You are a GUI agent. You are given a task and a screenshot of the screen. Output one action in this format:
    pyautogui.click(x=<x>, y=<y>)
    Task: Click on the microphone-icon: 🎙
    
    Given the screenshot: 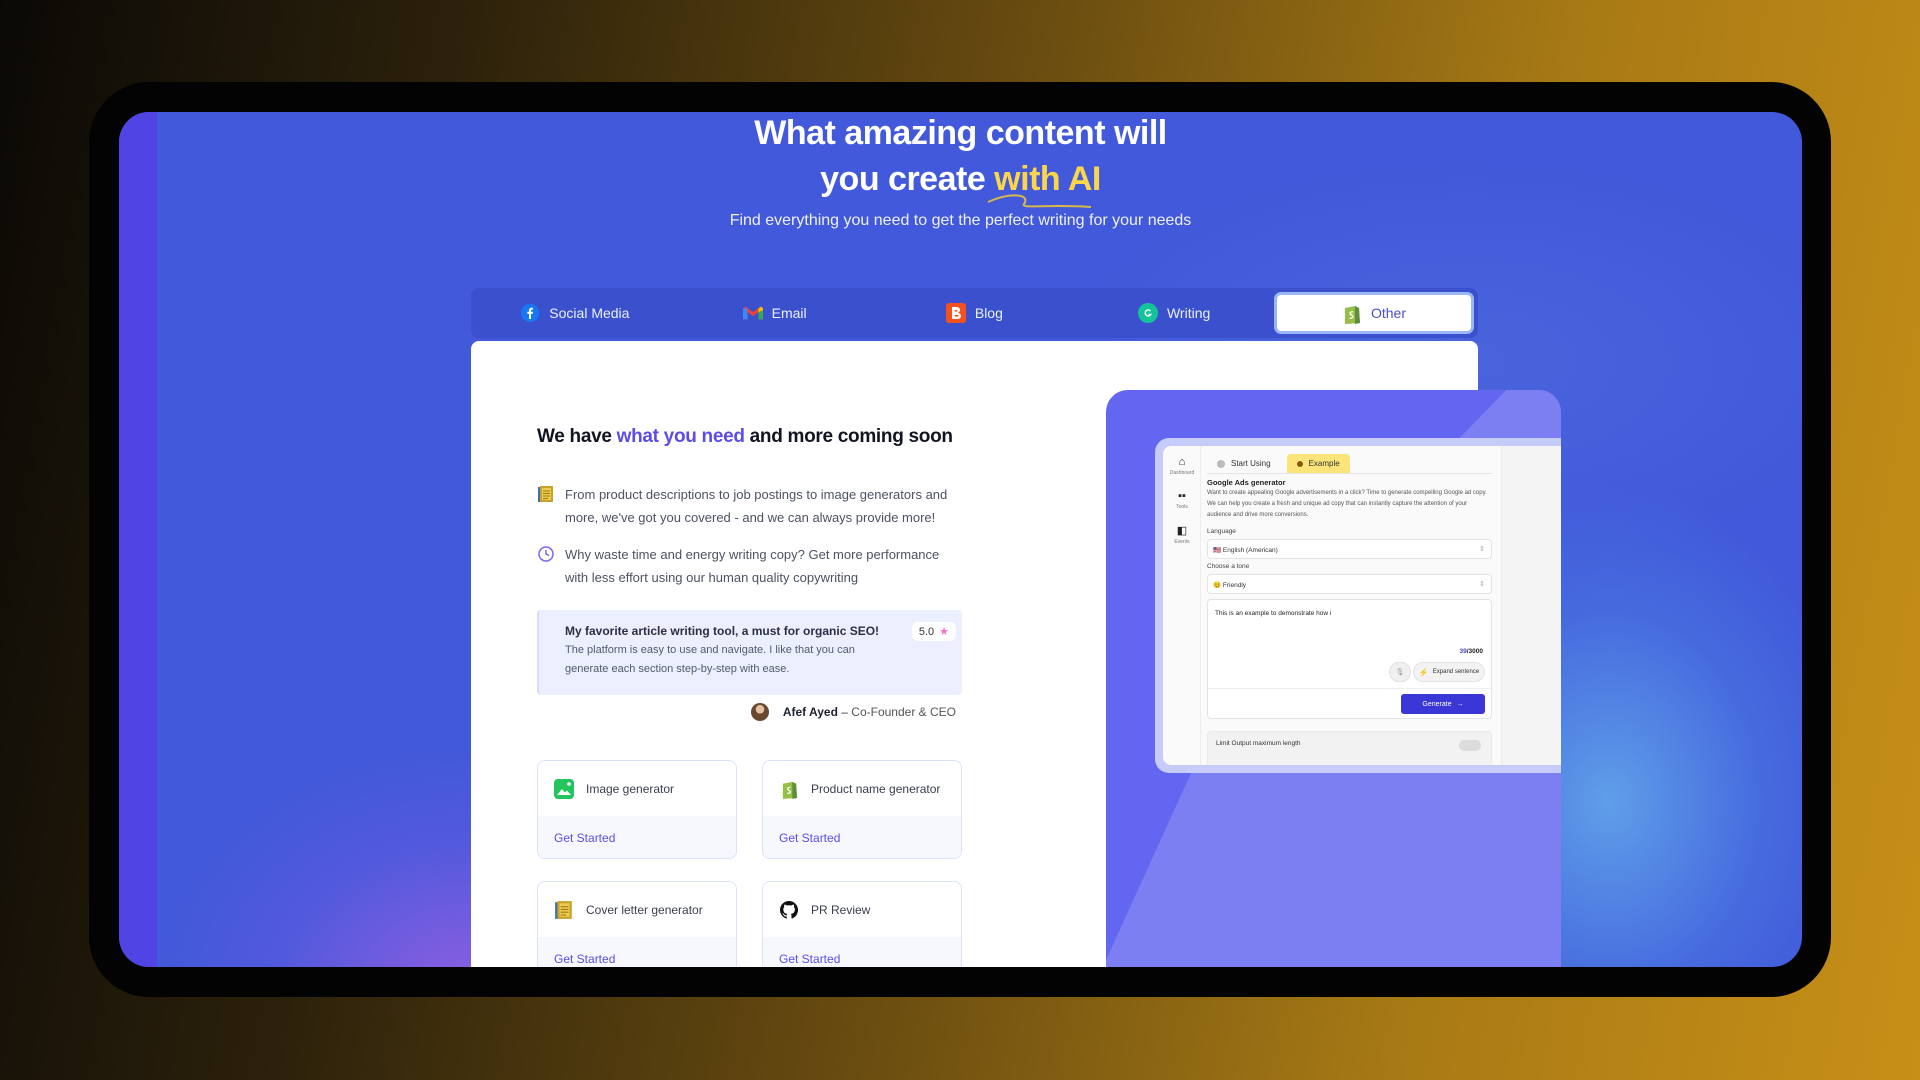 What is the action you would take?
    pyautogui.click(x=1400, y=672)
    